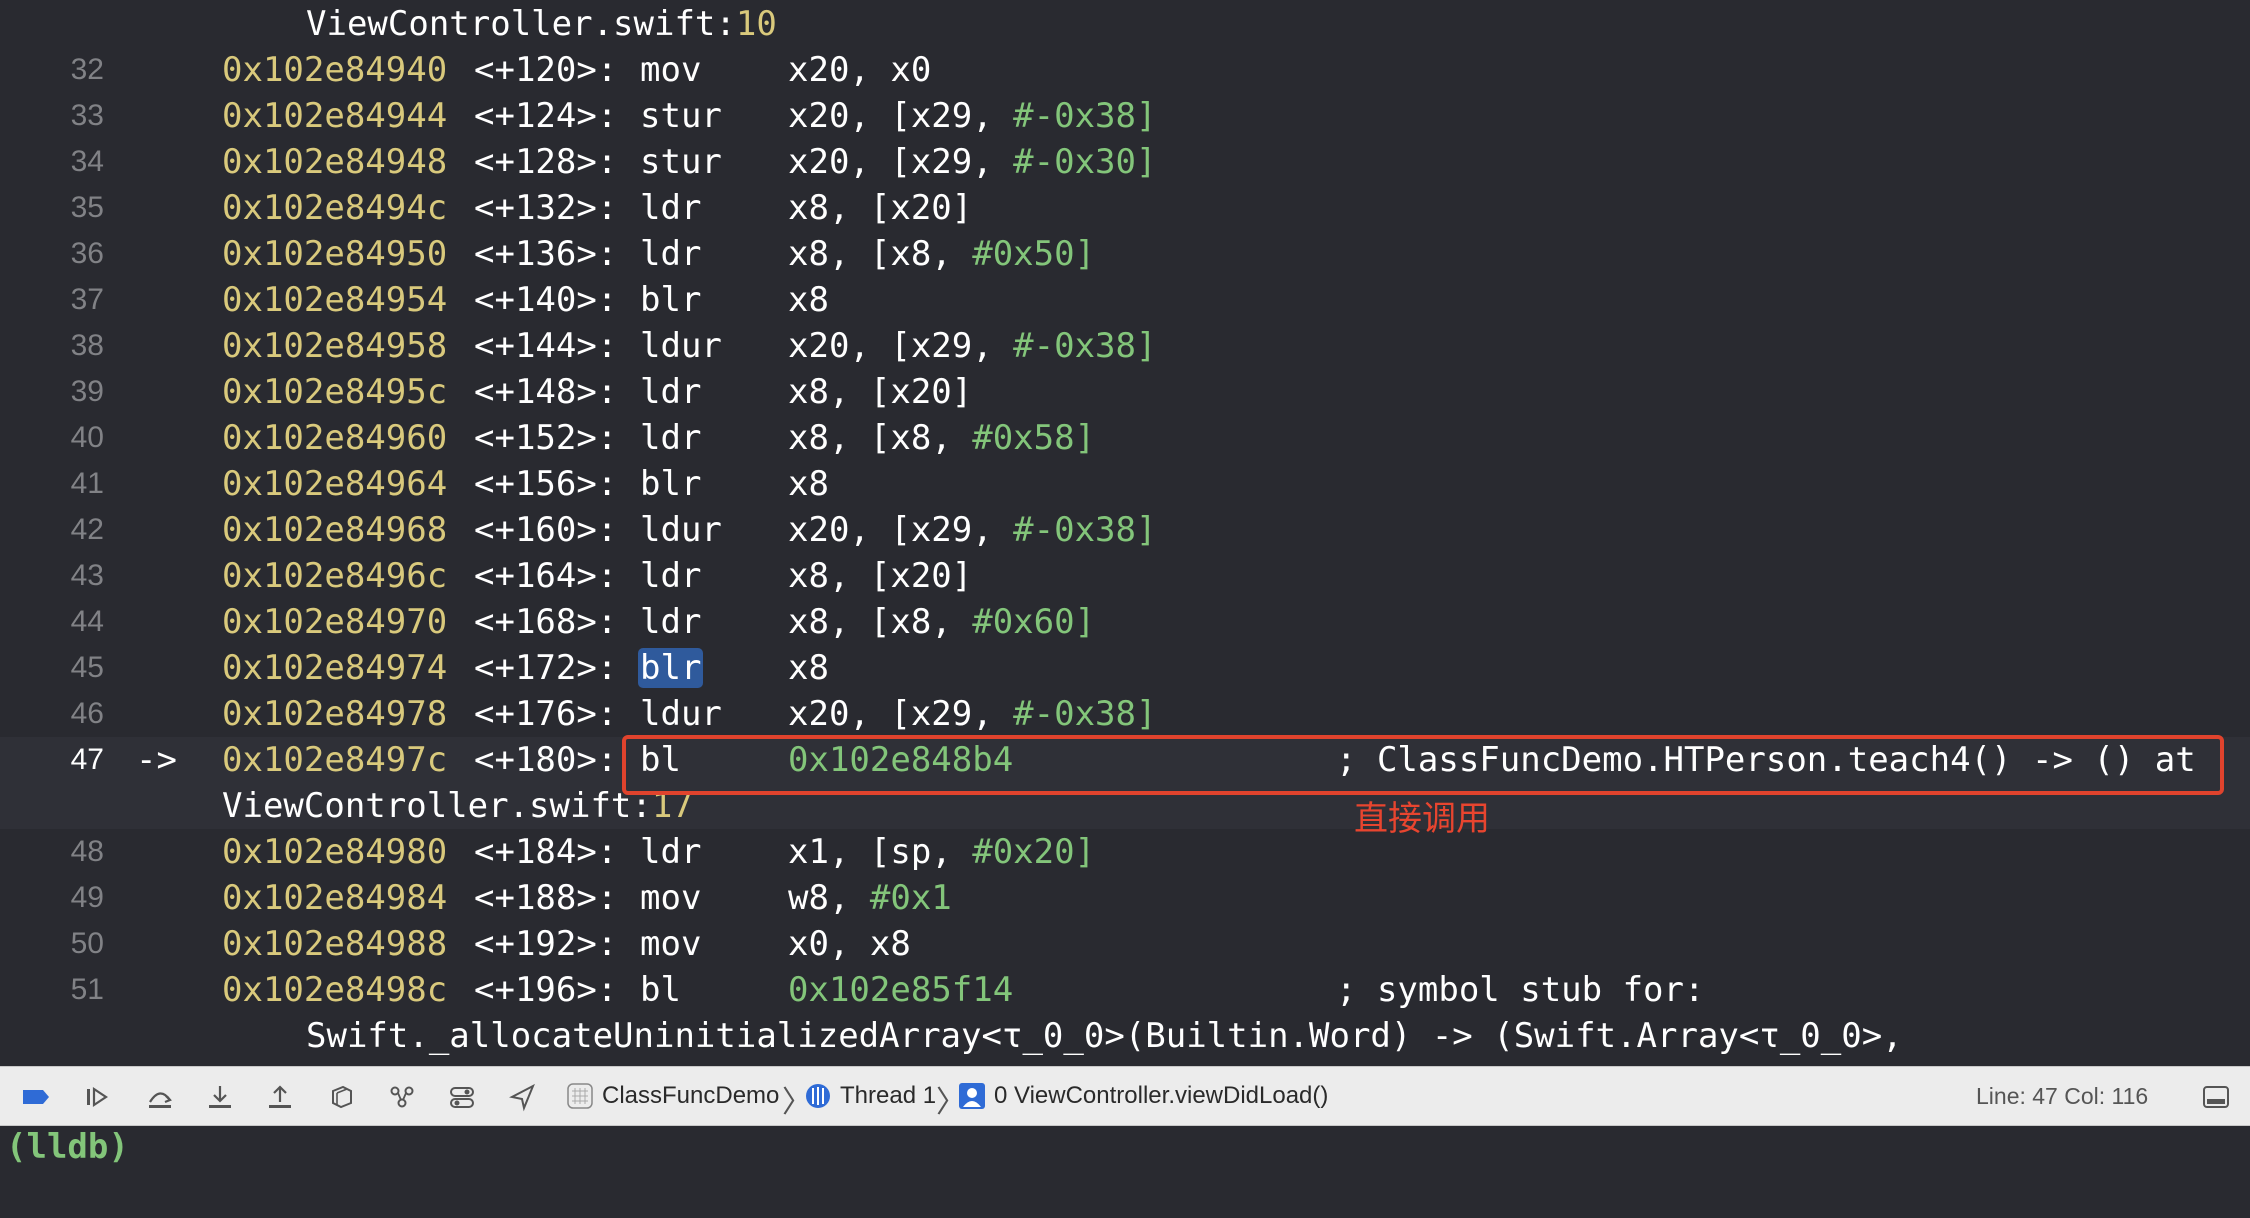 This screenshot has height=1218, width=2250. I want to click on mnemonic-cell: blr, so click(671, 668).